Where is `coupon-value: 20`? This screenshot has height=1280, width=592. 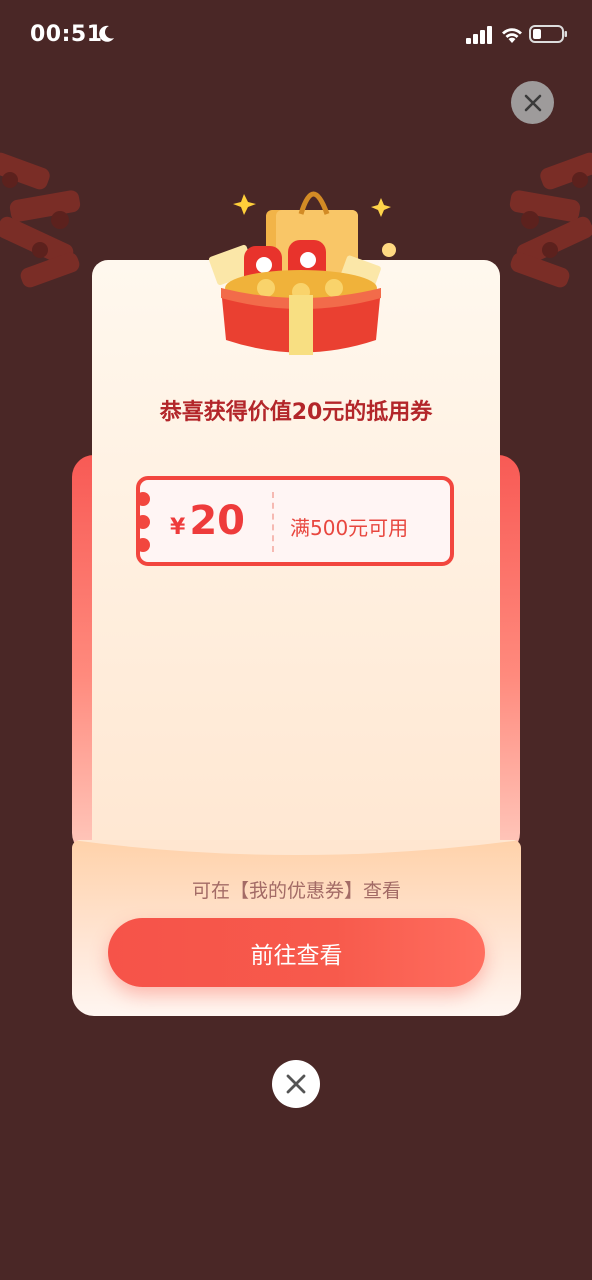 coupon-value: 20 is located at coordinates (217, 521).